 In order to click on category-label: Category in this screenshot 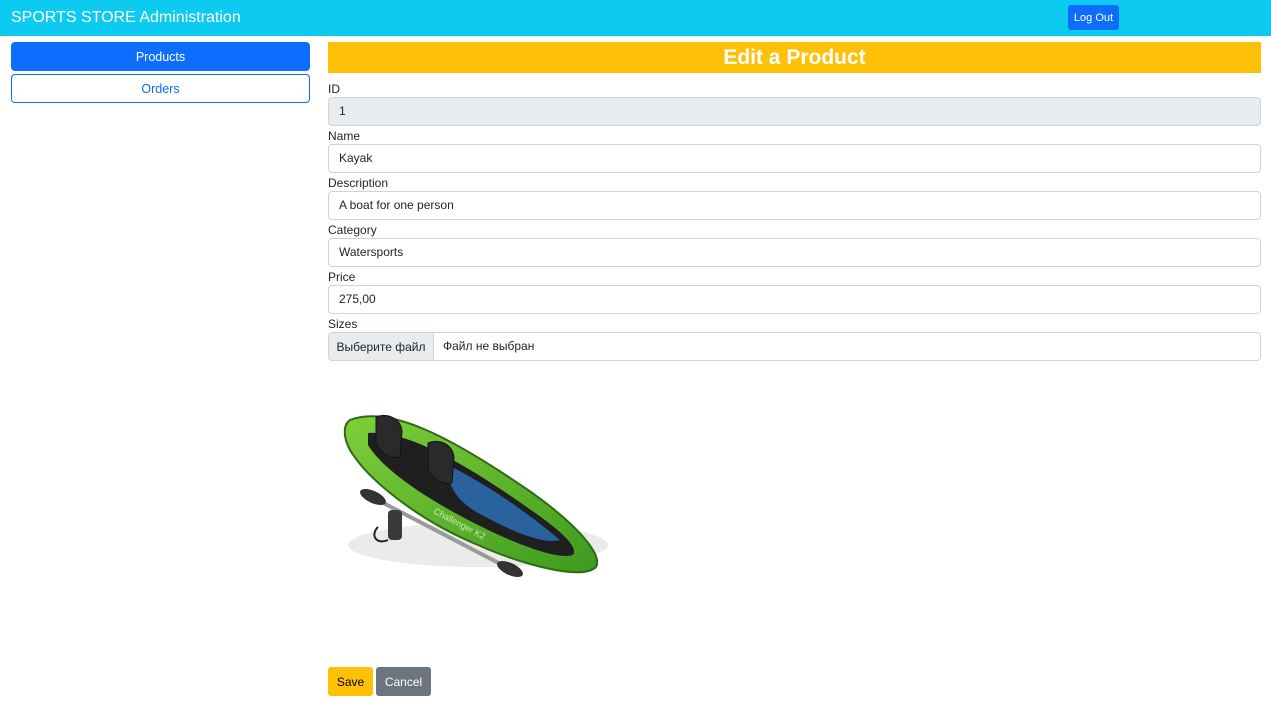, I will do `click(352, 230)`.